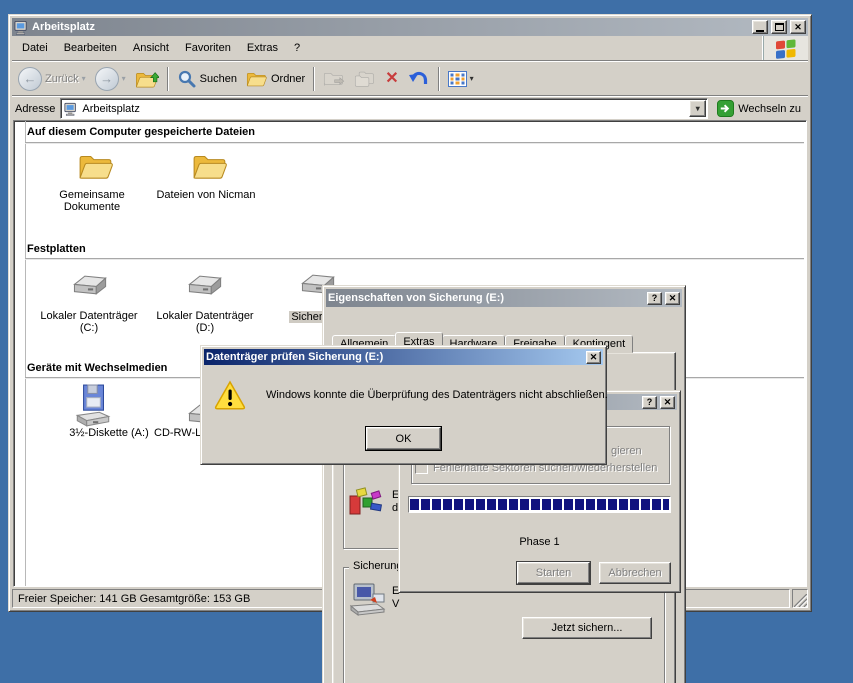  Describe the element at coordinates (262, 48) in the screenshot. I see `menu-extras: Extras` at that location.